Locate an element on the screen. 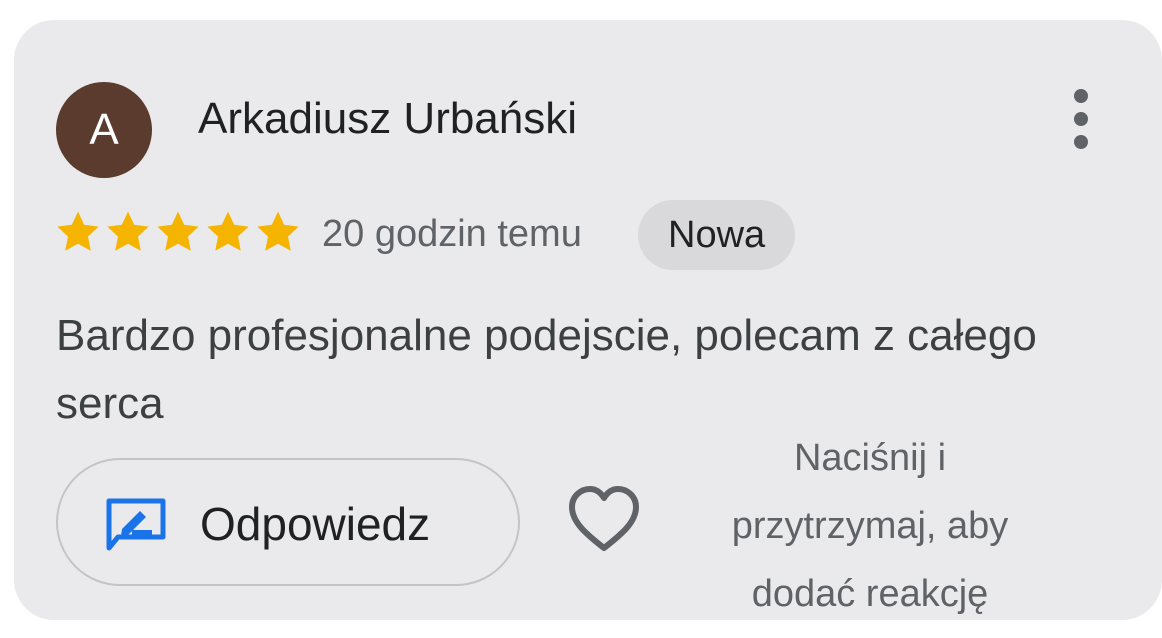 The width and height of the screenshot is (1162, 638). more-vertical-icon is located at coordinates (1081, 119).